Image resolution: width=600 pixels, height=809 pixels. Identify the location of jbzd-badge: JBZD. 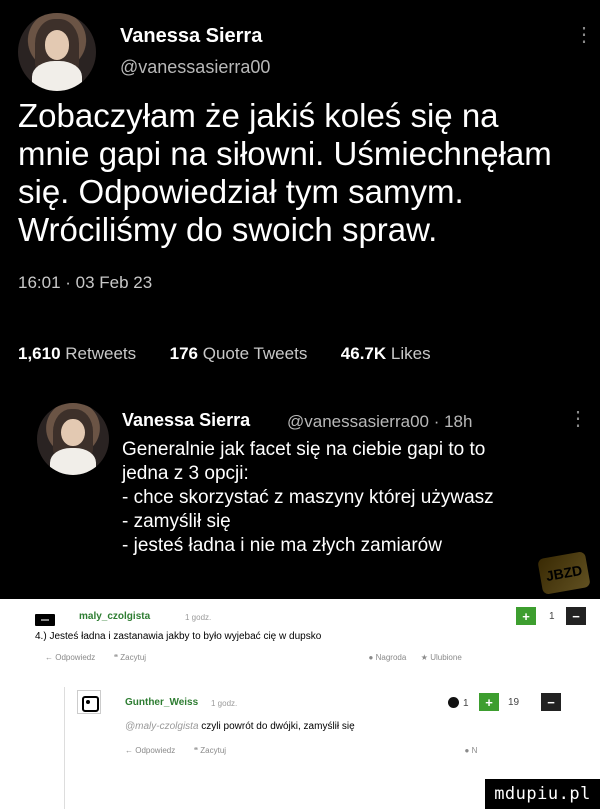
(564, 573).